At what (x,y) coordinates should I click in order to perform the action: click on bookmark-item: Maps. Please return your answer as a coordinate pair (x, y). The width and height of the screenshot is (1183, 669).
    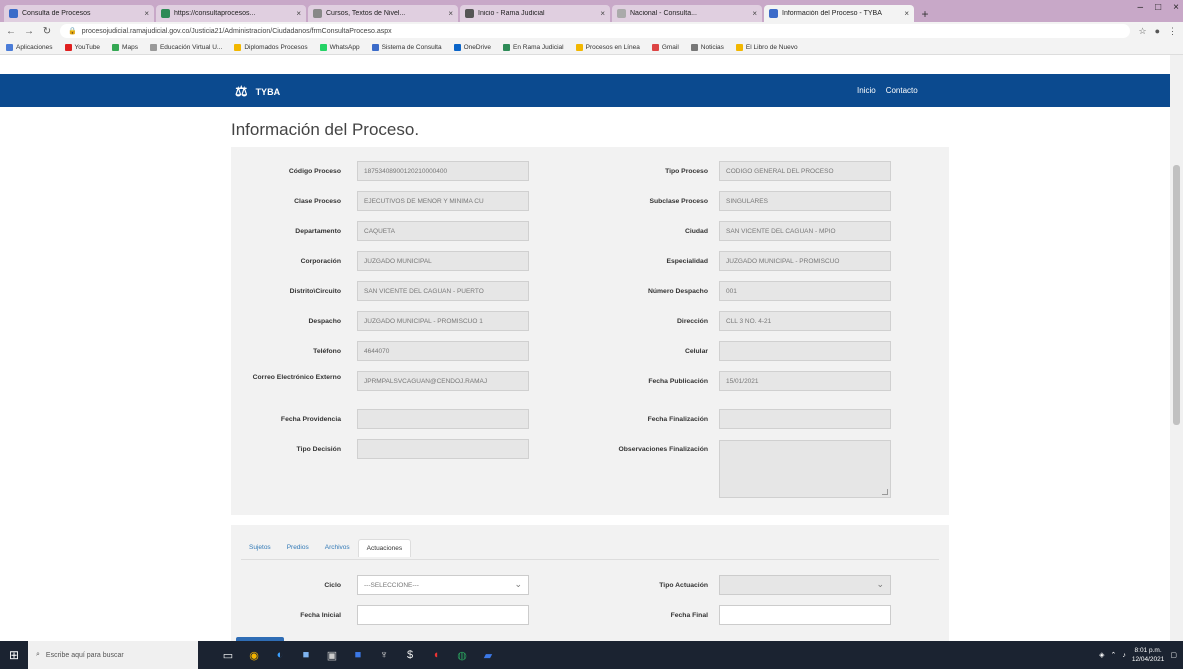
    Looking at the image, I should click on (125, 47).